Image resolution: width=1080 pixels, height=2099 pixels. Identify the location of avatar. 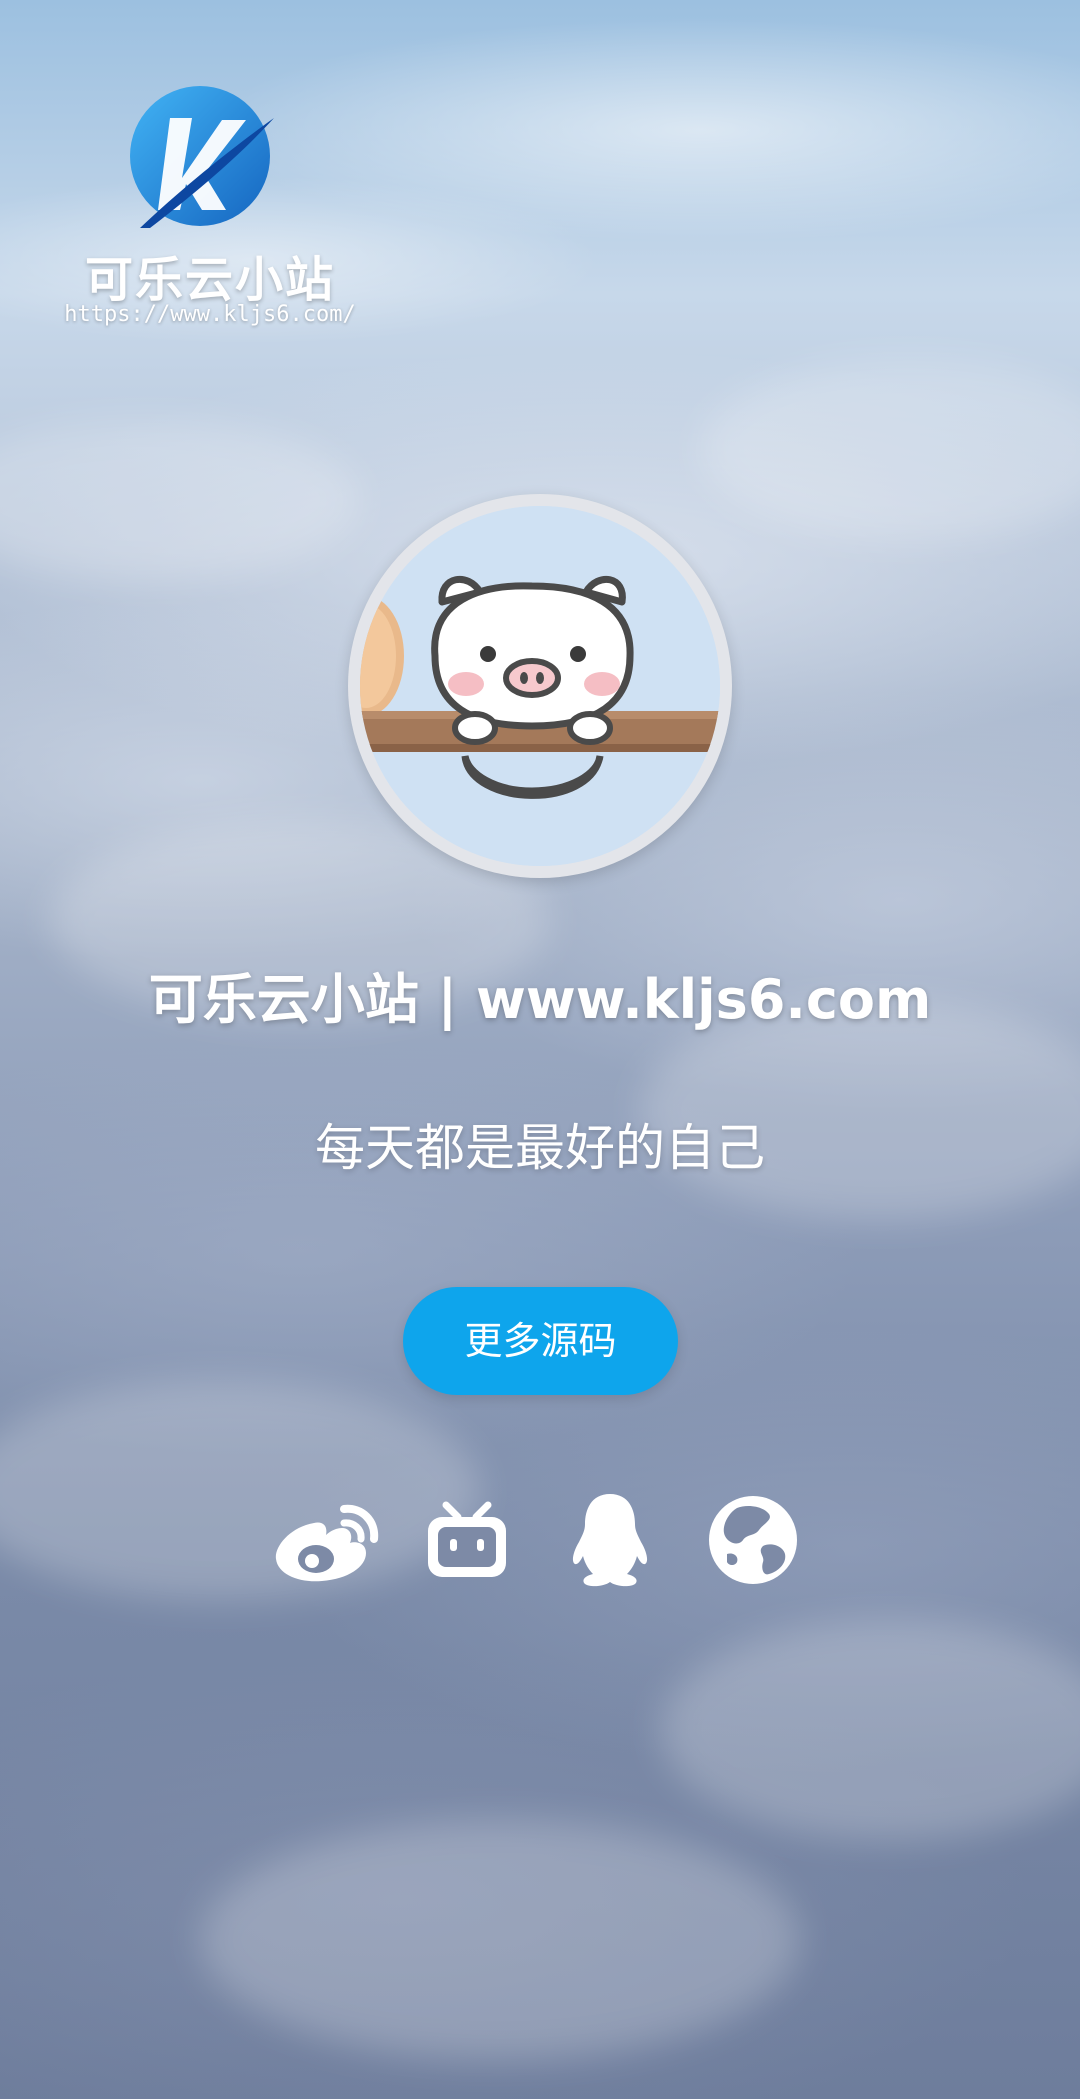
(540, 686).